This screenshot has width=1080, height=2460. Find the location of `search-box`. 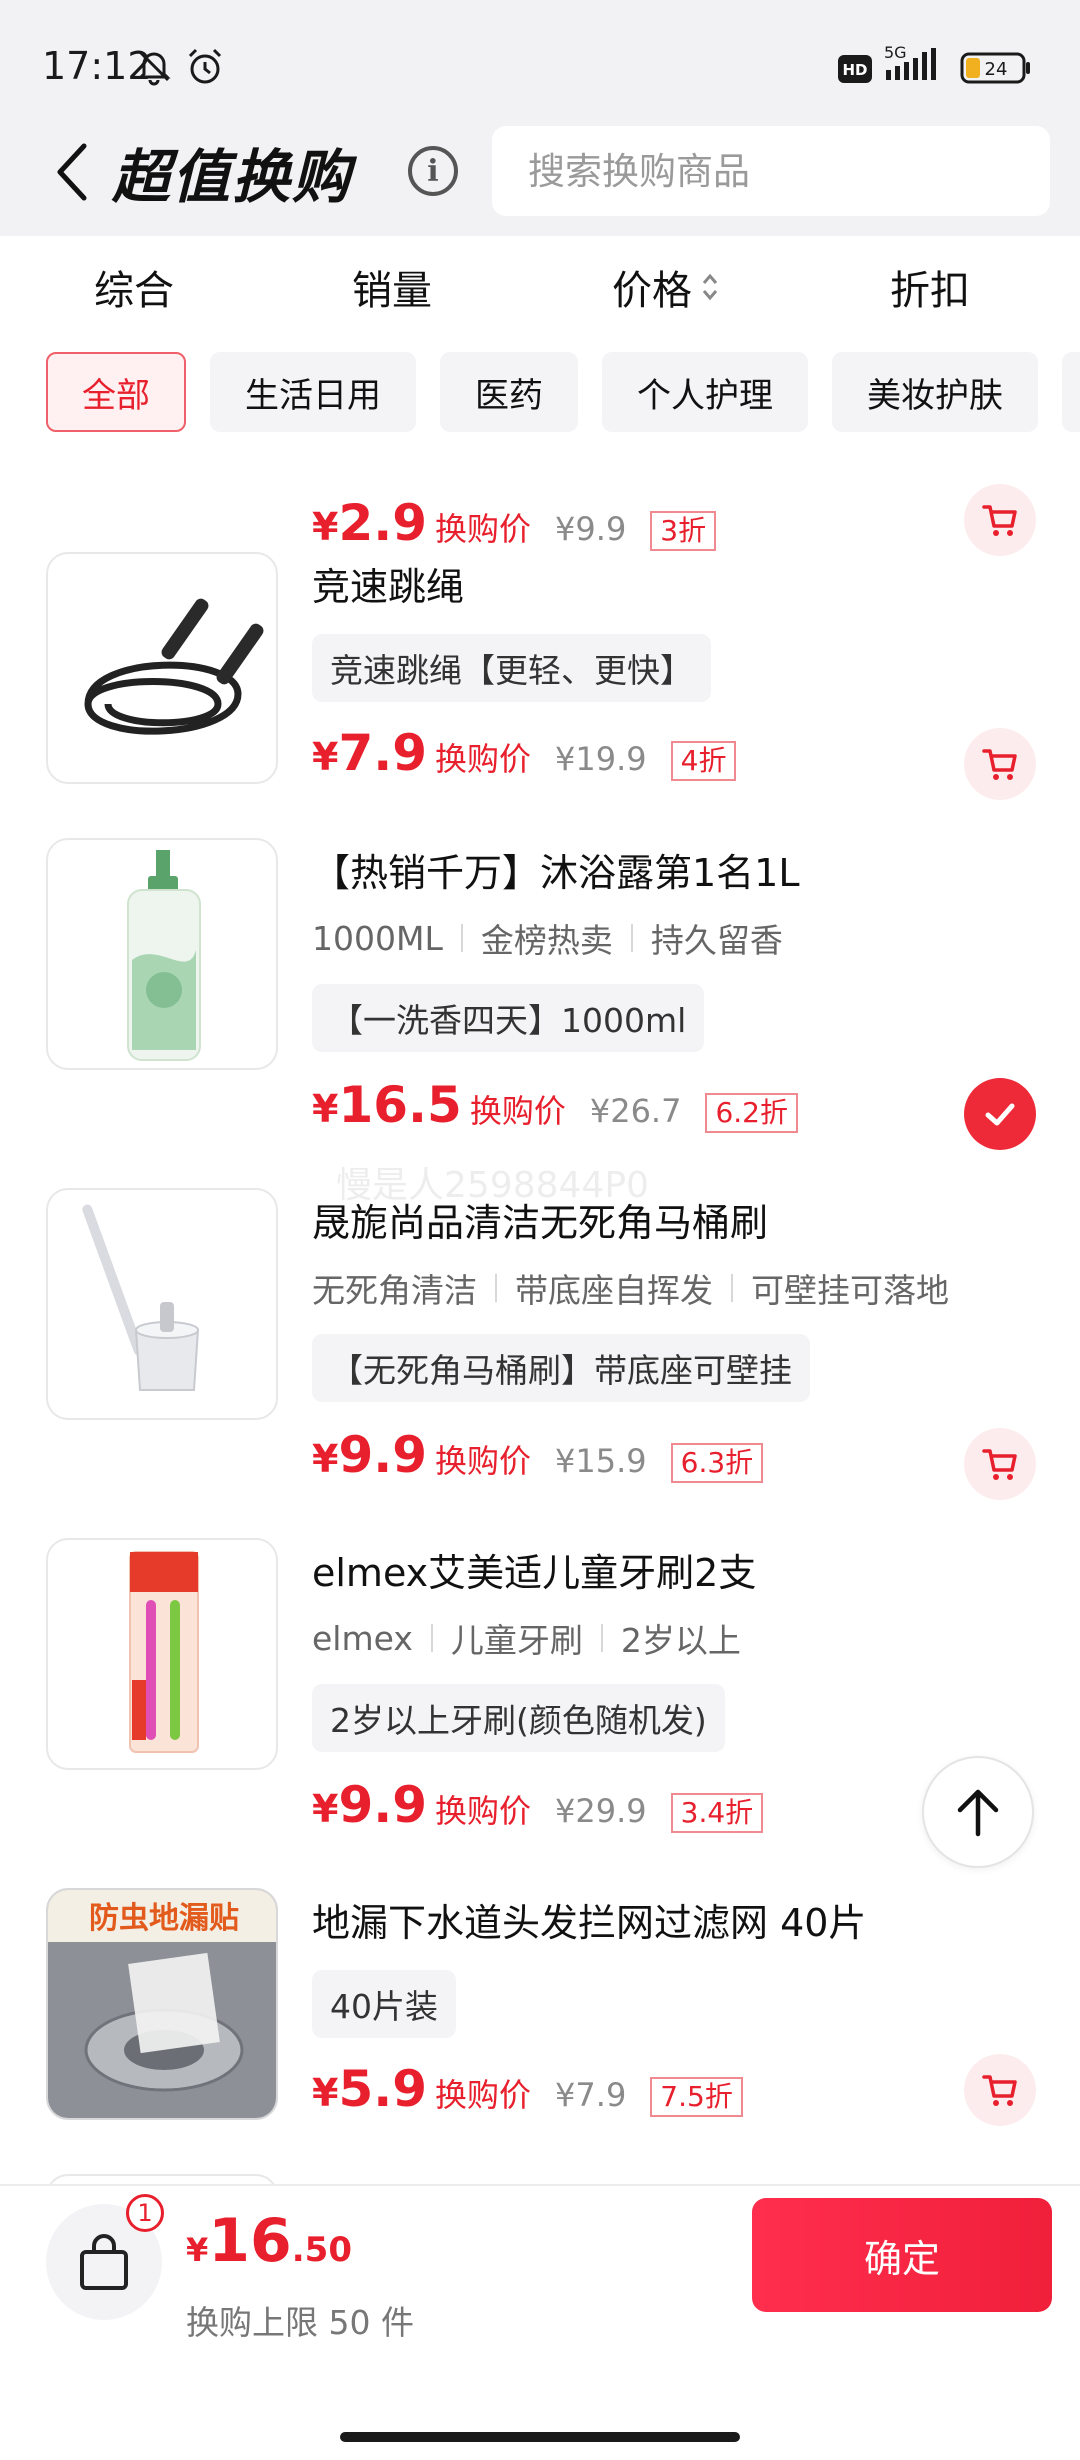

search-box is located at coordinates (771, 171).